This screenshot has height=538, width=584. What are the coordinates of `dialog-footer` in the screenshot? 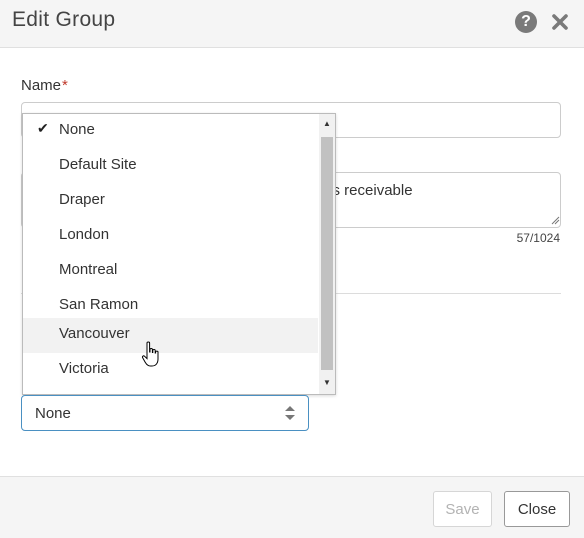 It's located at (292, 507).